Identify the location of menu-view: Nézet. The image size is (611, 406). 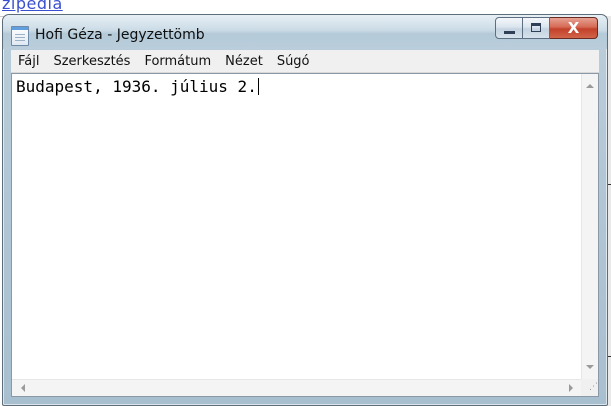
(244, 61).